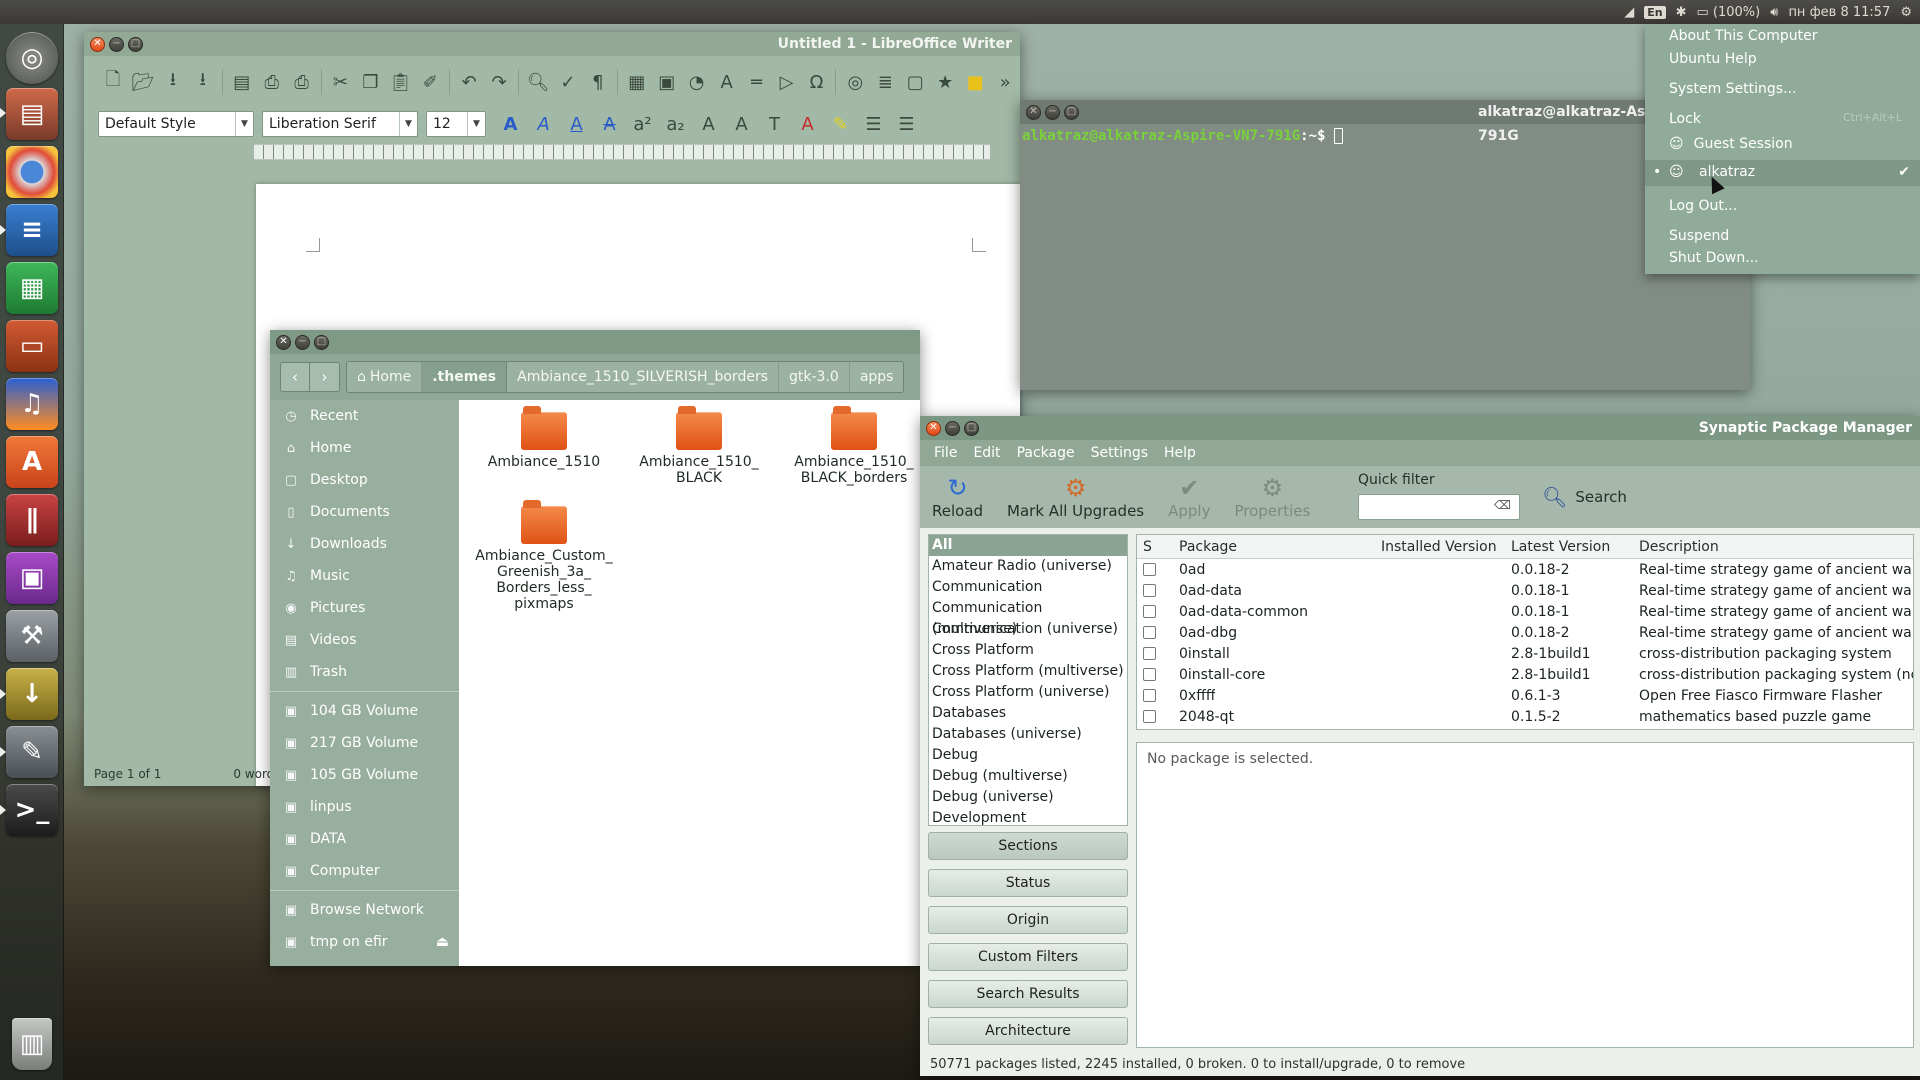 The image size is (1920, 1080). I want to click on breadcrumb-gtk: gtk-3.0, so click(814, 377).